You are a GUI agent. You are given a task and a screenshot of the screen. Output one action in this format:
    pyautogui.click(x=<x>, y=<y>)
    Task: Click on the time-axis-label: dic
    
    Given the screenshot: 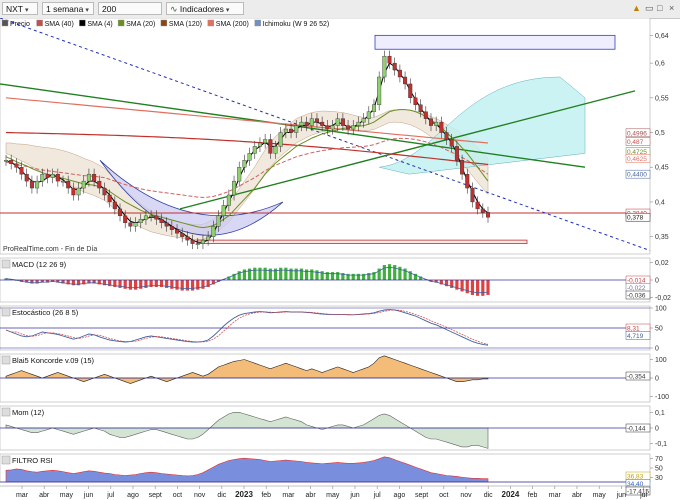 What is the action you would take?
    pyautogui.click(x=221, y=495)
    